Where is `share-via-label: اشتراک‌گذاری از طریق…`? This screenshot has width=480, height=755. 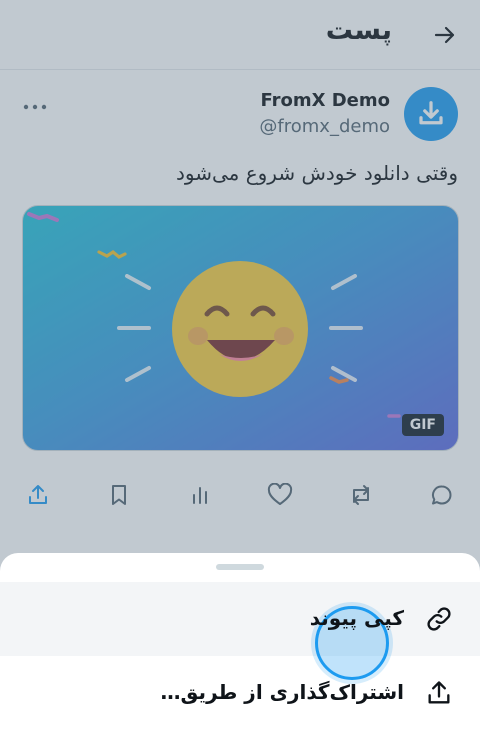
share-via-label: اشتراک‌گذاری از طریق… is located at coordinates (282, 692).